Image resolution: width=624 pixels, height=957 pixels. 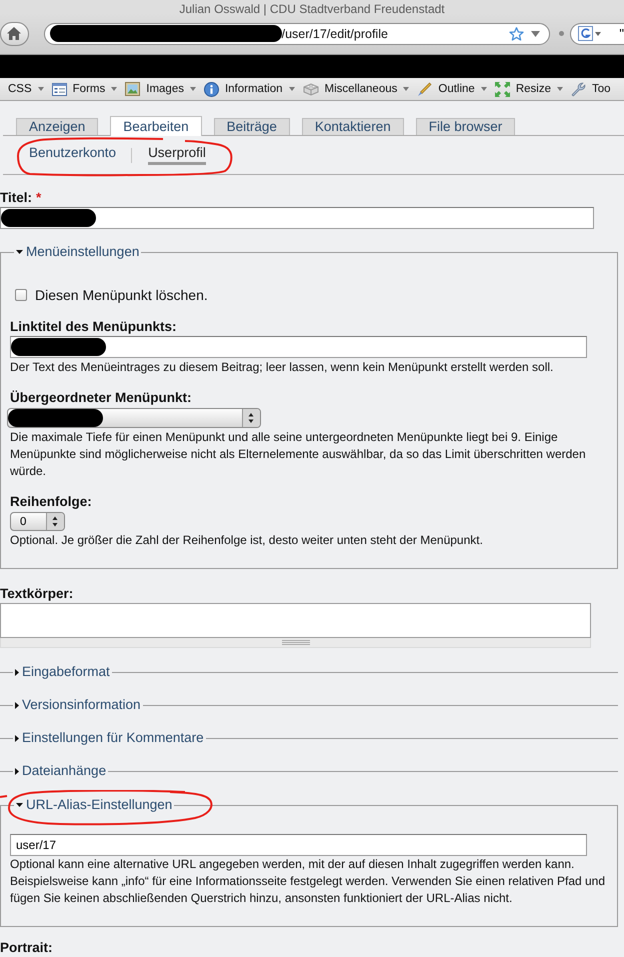 I want to click on toolbar-menu-button: Images, so click(x=154, y=89).